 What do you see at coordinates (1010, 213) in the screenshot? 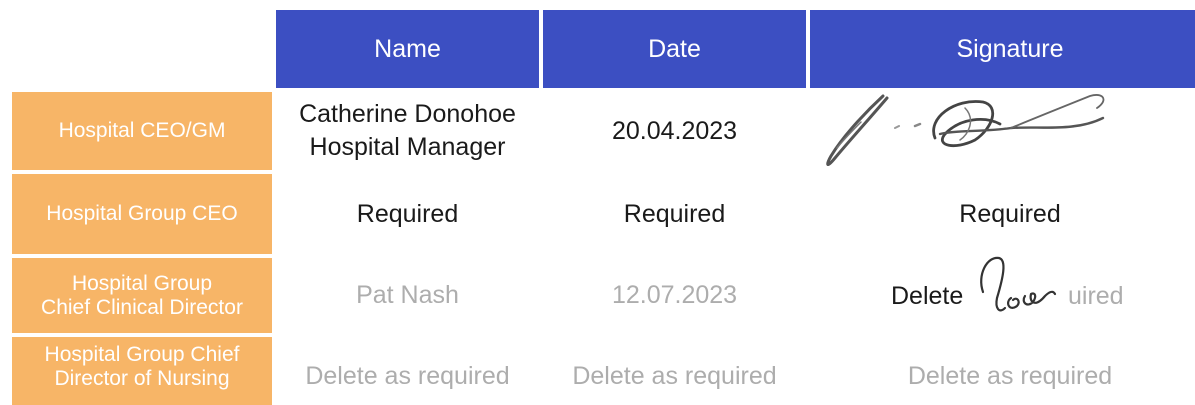
I see `row-2-signature: Required` at bounding box center [1010, 213].